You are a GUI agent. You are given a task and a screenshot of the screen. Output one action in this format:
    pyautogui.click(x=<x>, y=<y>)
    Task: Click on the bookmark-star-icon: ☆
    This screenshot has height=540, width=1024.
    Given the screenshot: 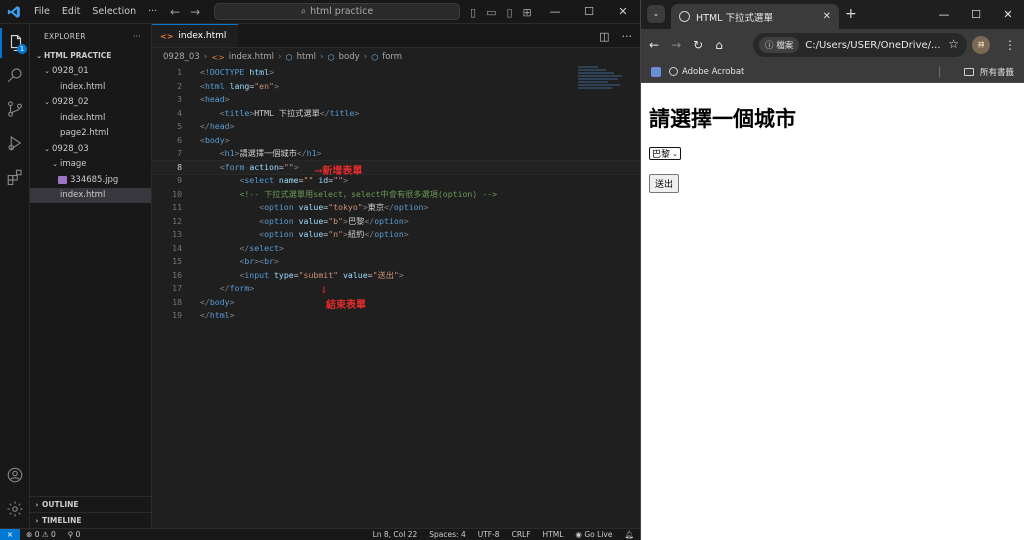 What is the action you would take?
    pyautogui.click(x=953, y=44)
    